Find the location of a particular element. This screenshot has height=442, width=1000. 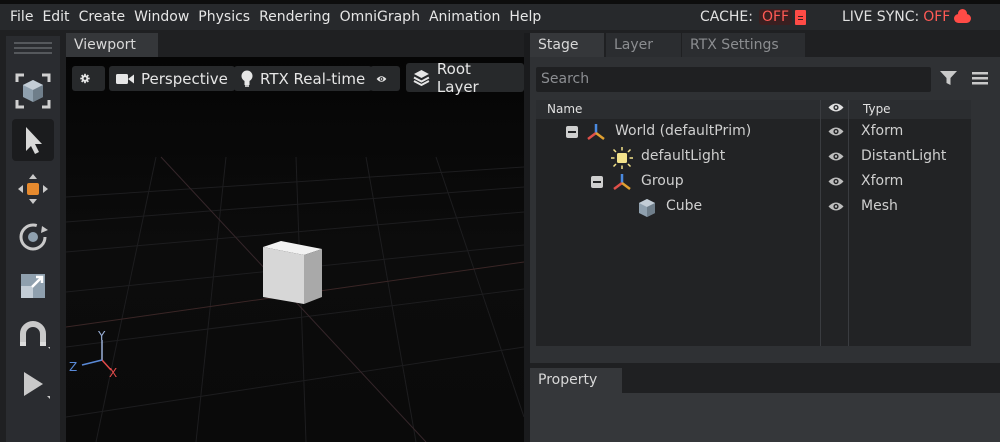

cube-mesh is located at coordinates (292, 272).